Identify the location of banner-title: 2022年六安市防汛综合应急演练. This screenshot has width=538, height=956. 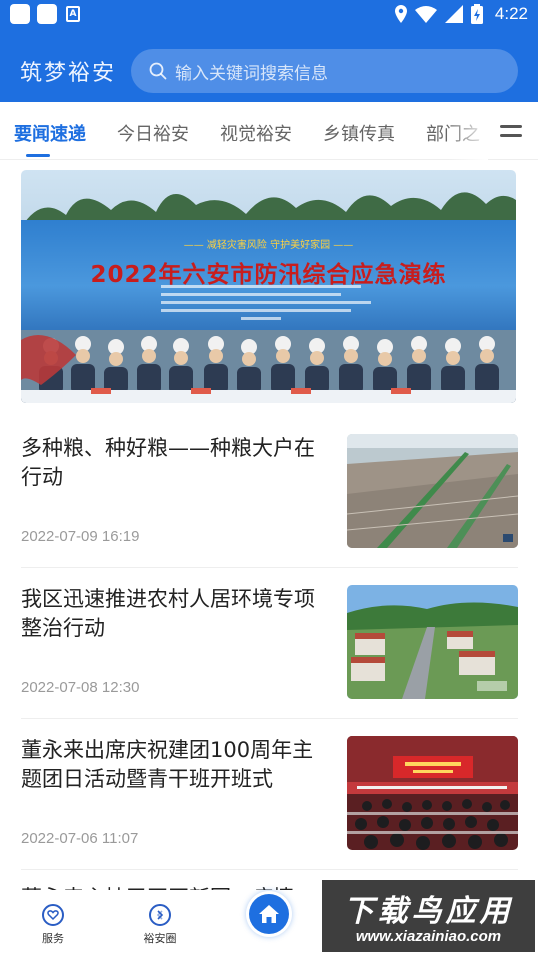
(268, 275).